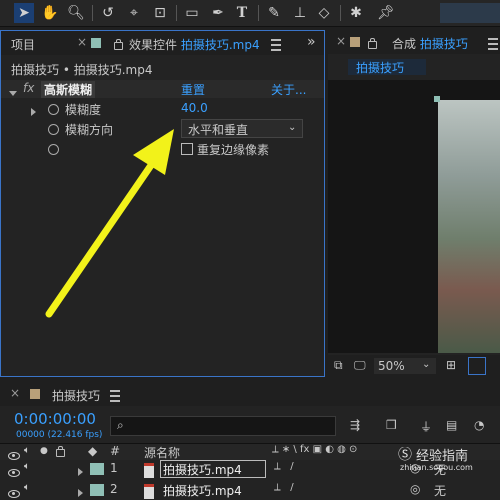 The height and width of the screenshot is (500, 500). I want to click on tab-composition: 合成 拍摄技巧, so click(430, 43).